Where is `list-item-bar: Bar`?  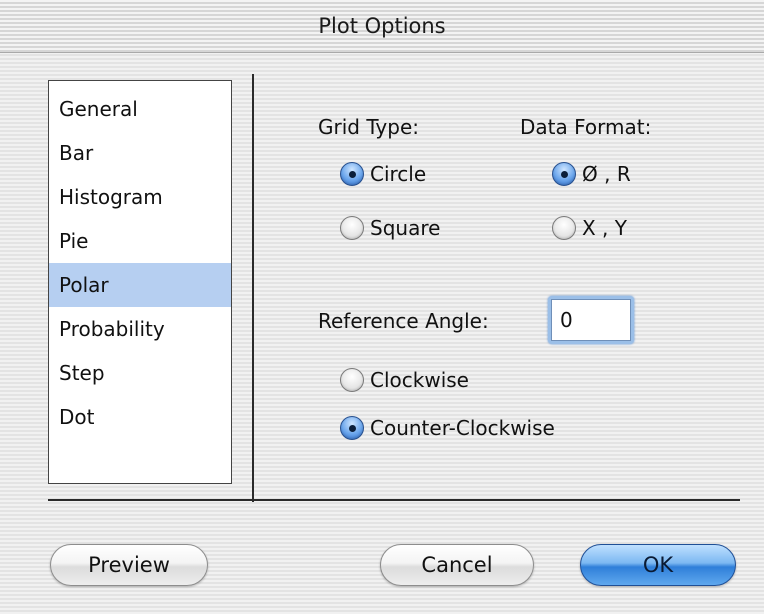 list-item-bar: Bar is located at coordinates (140, 153).